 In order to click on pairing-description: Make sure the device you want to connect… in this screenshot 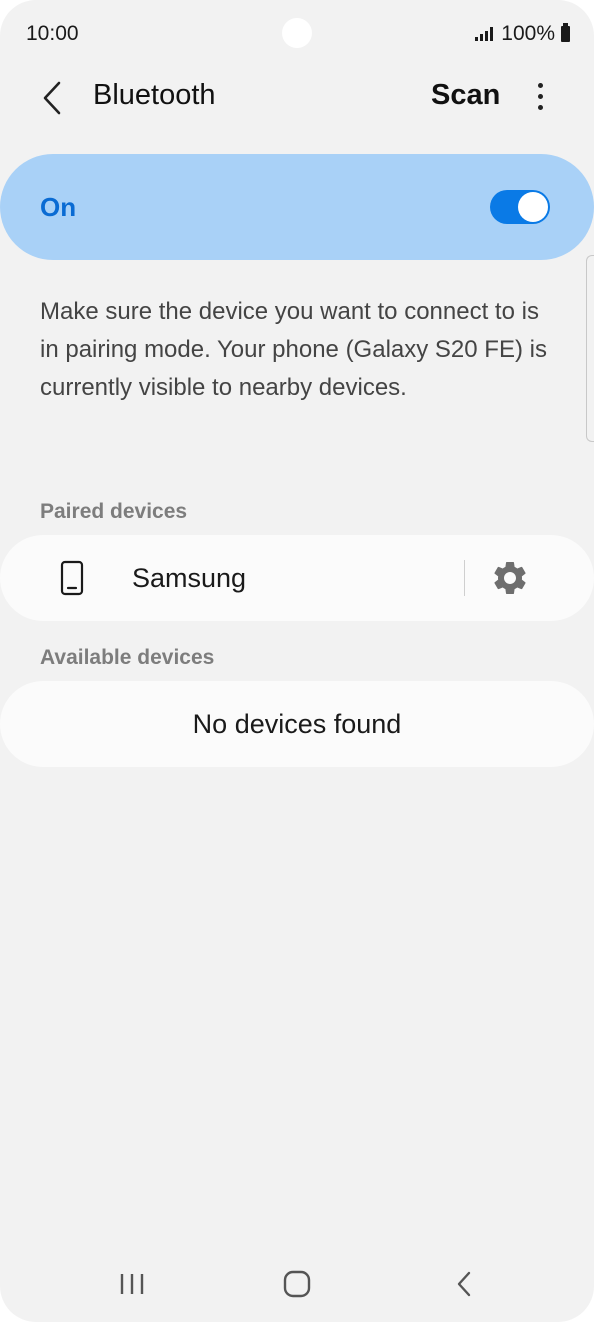, I will do `click(293, 349)`.